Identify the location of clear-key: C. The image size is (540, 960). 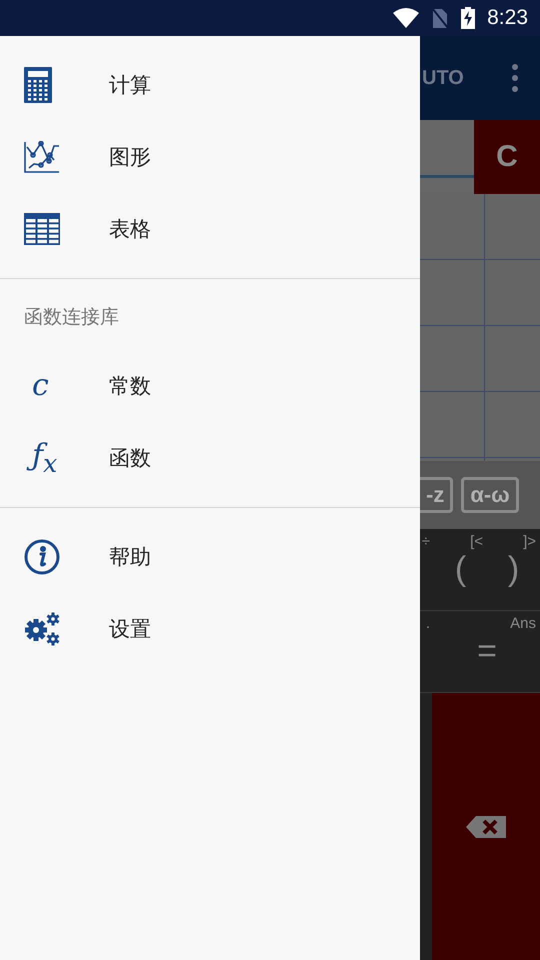
(507, 157).